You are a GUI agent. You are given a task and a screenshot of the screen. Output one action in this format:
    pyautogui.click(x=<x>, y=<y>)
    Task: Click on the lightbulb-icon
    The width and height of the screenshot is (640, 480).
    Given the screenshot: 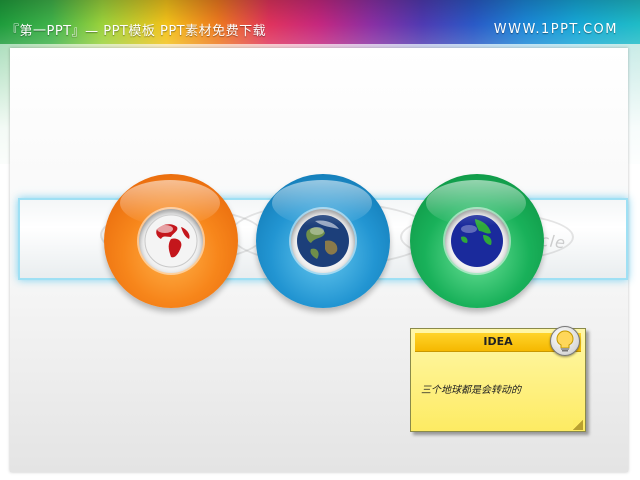 What is the action you would take?
    pyautogui.click(x=565, y=341)
    